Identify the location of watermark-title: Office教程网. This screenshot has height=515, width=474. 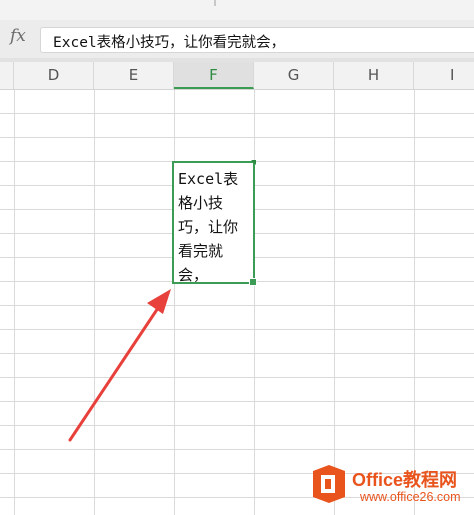
(405, 480).